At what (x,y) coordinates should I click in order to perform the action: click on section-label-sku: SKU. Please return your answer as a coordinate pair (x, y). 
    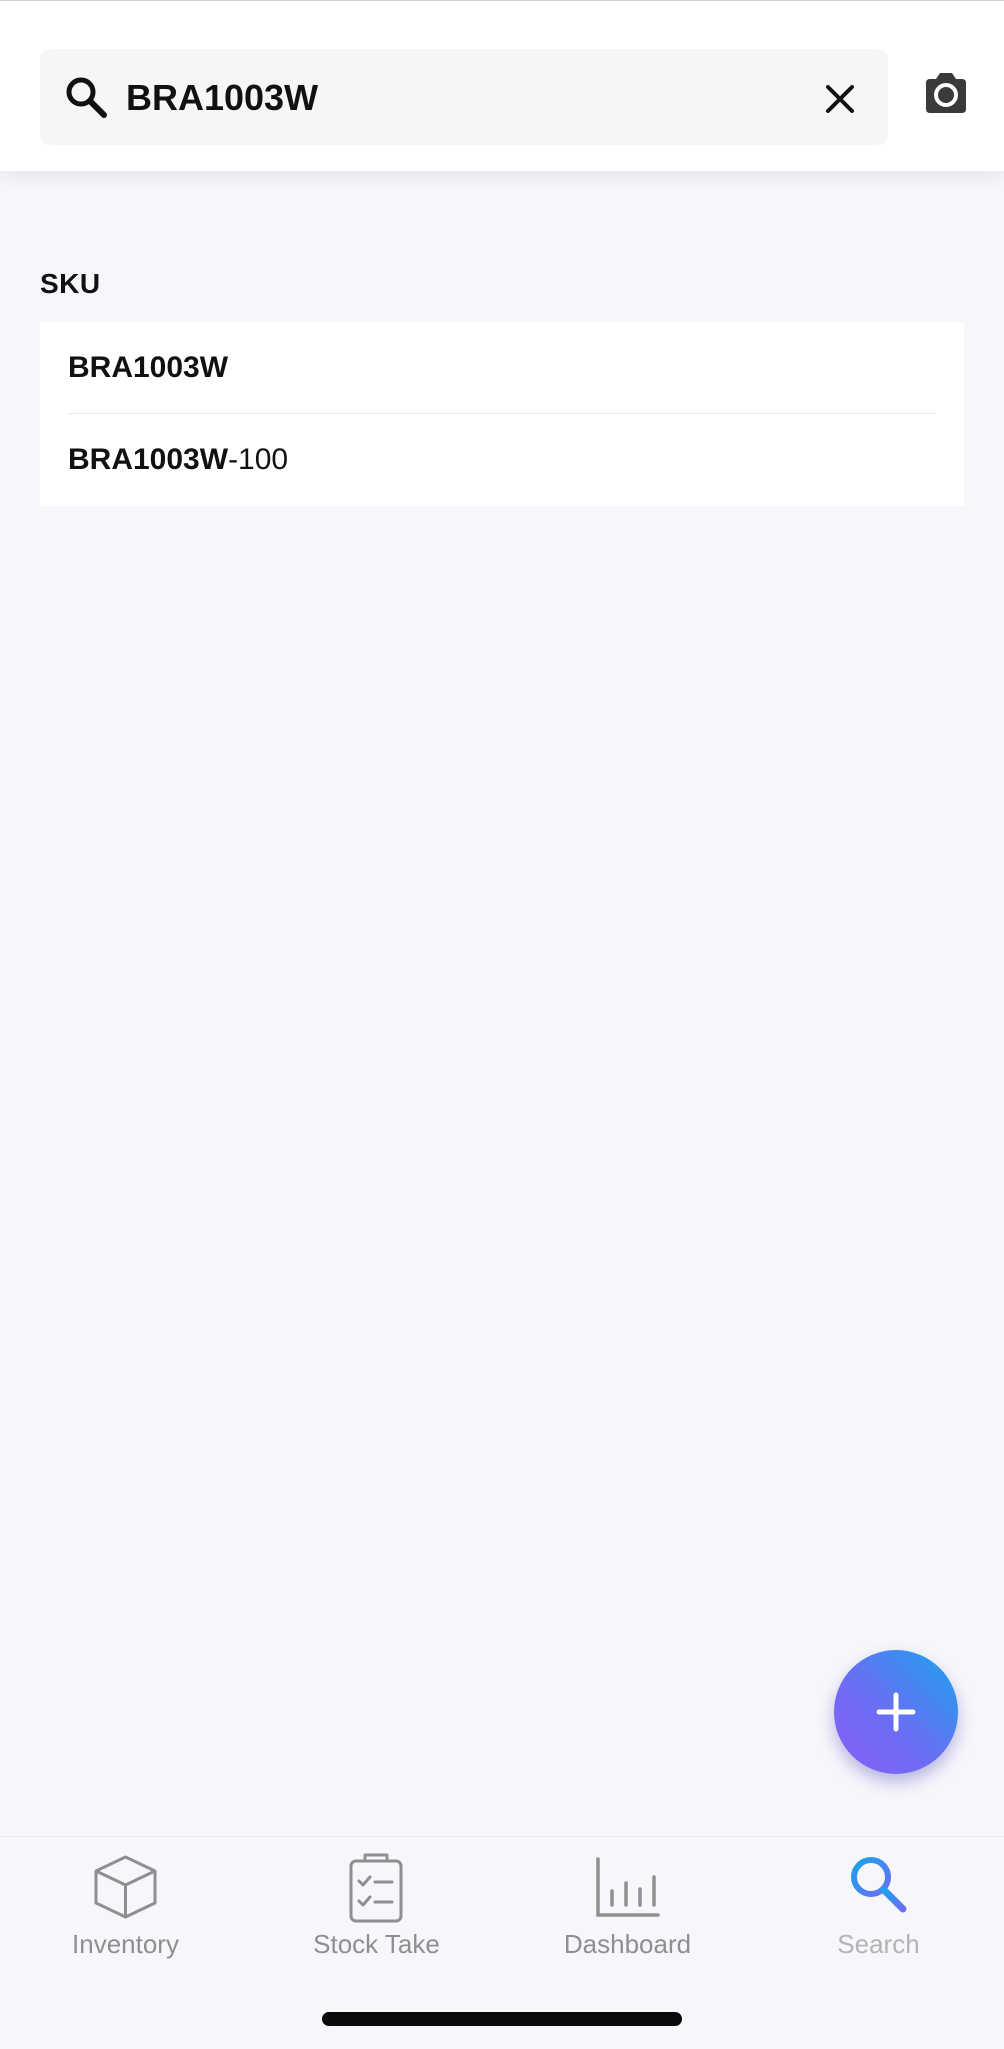
    Looking at the image, I should click on (70, 283).